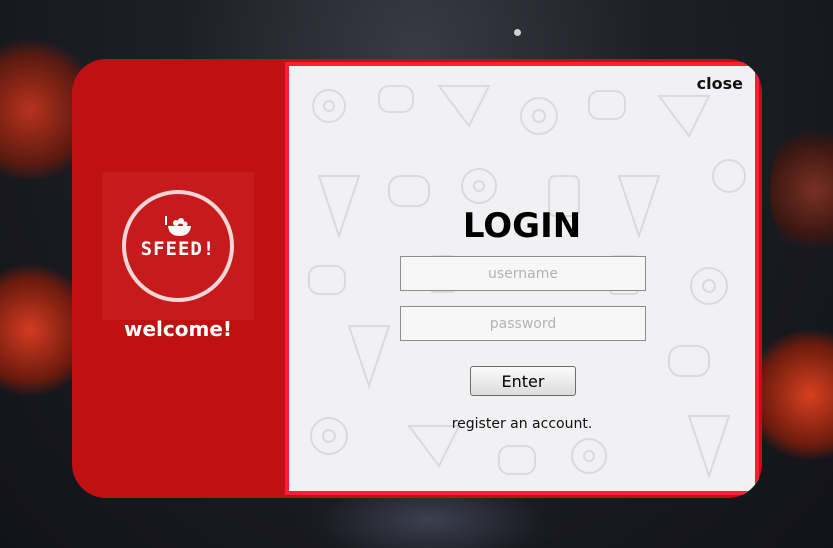 The image size is (833, 548). I want to click on enter-button: Enter, so click(523, 381).